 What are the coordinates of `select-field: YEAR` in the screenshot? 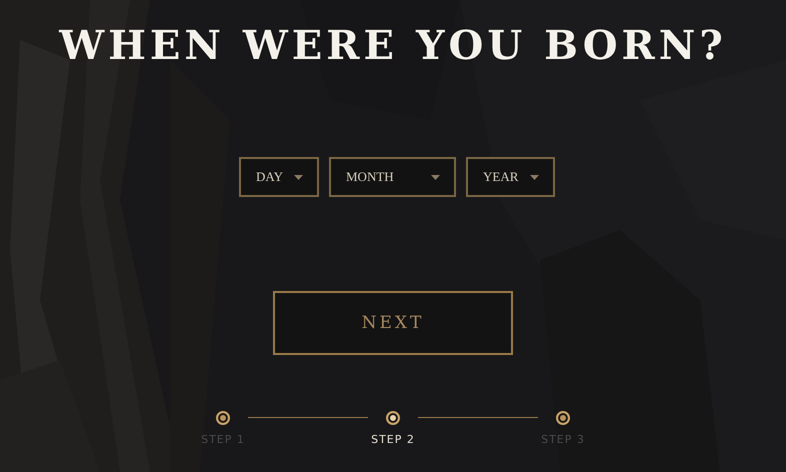 It's located at (510, 177).